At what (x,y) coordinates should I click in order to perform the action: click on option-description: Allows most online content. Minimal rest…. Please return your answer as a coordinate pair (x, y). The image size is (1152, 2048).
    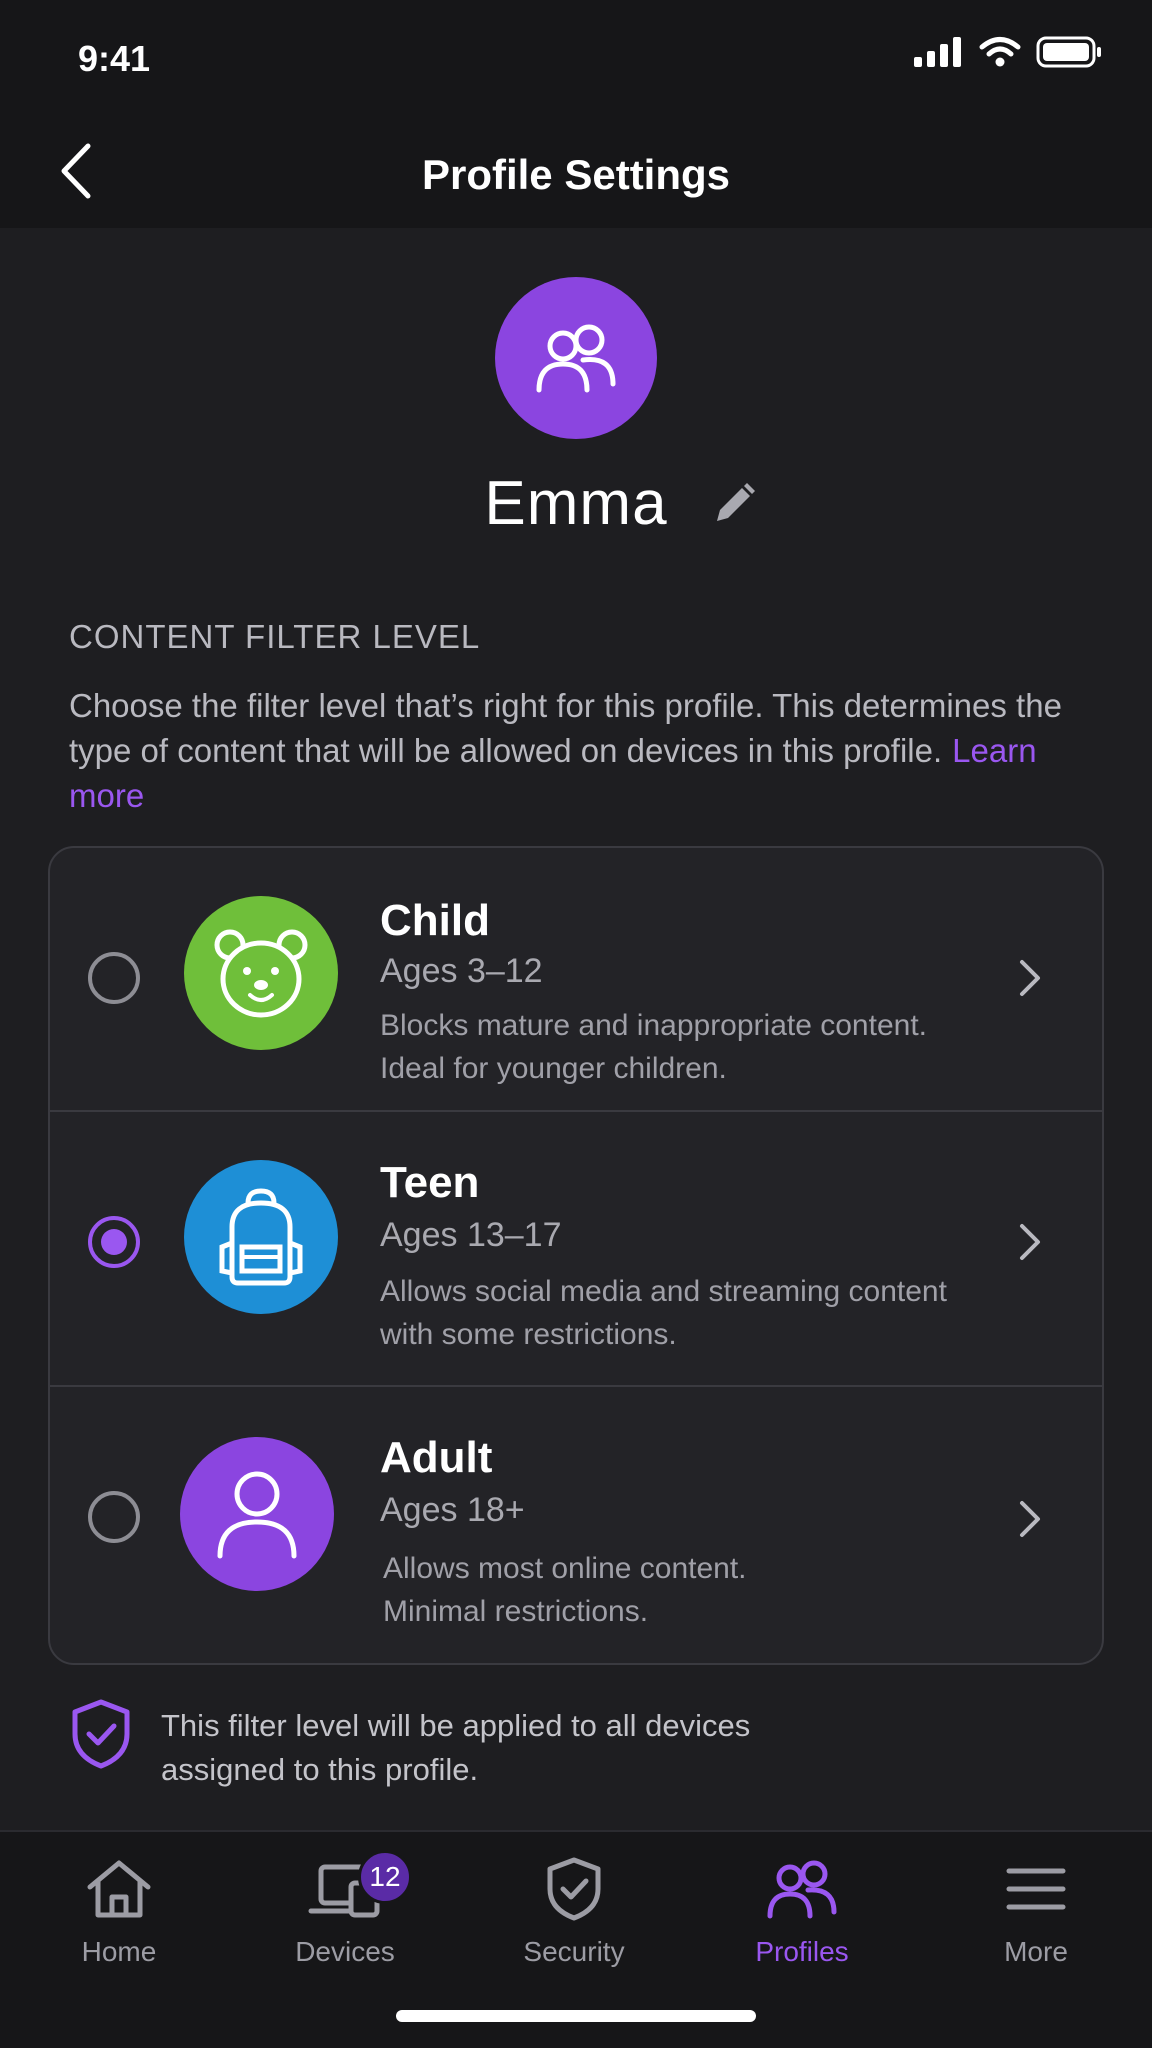
    Looking at the image, I should click on (703, 1590).